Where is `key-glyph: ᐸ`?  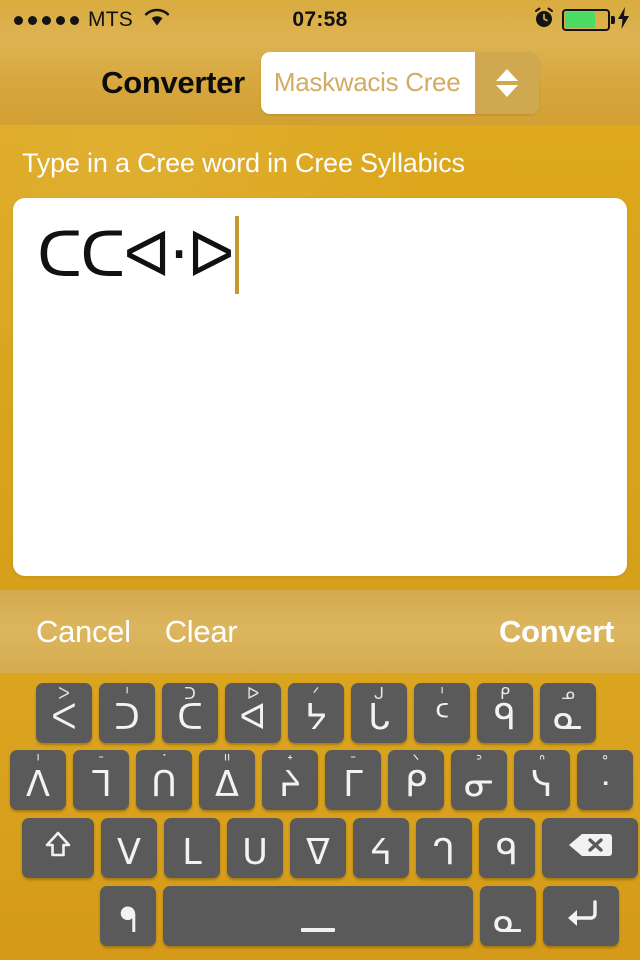
key-glyph: ᐸ is located at coordinates (64, 718).